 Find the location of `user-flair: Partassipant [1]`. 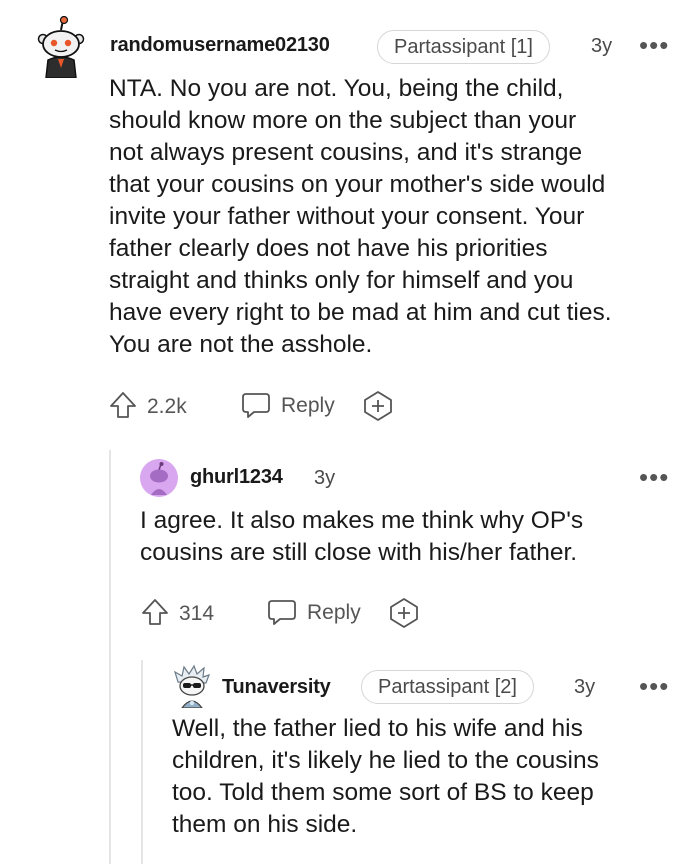

user-flair: Partassipant [1] is located at coordinates (463, 47).